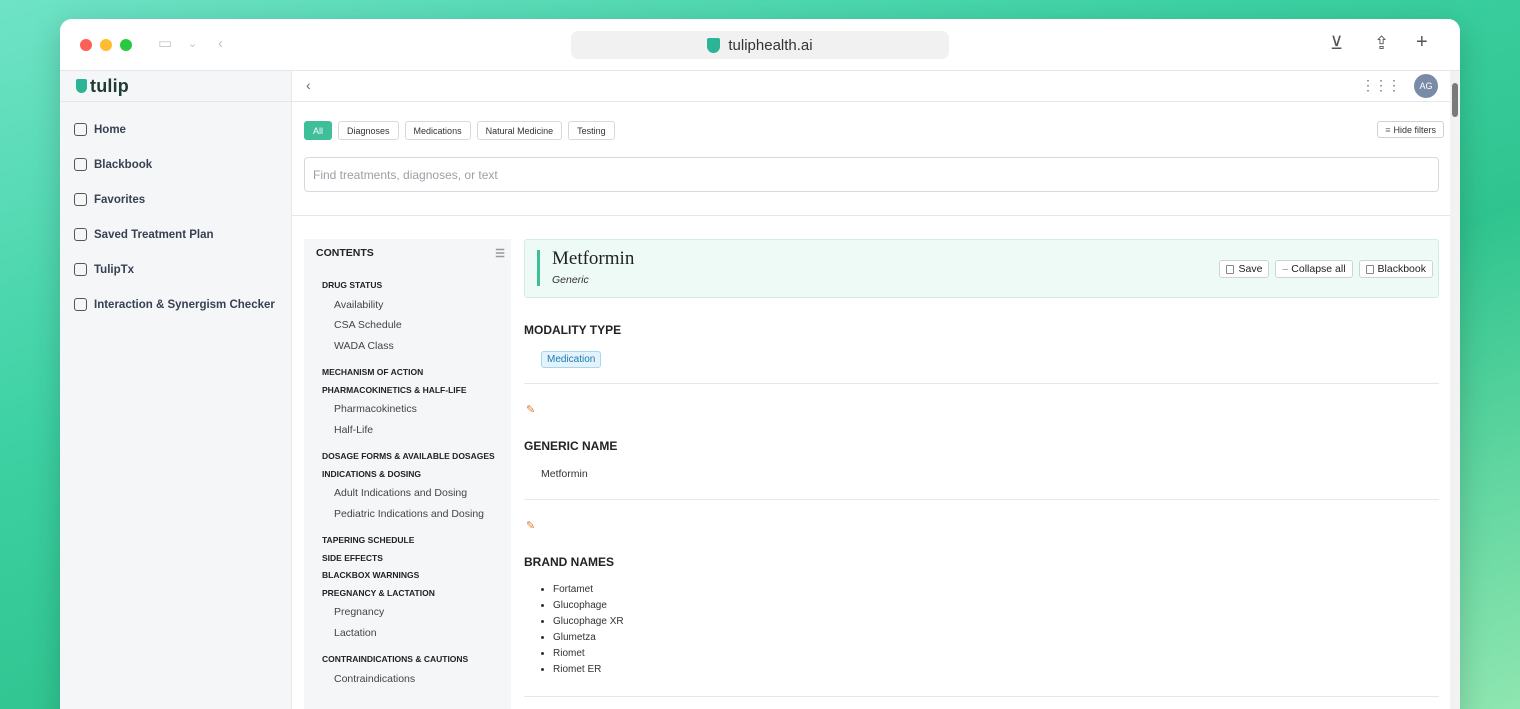 Image resolution: width=1520 pixels, height=709 pixels. Describe the element at coordinates (1455, 100) in the screenshot. I see `scrollbar-thumb` at that location.